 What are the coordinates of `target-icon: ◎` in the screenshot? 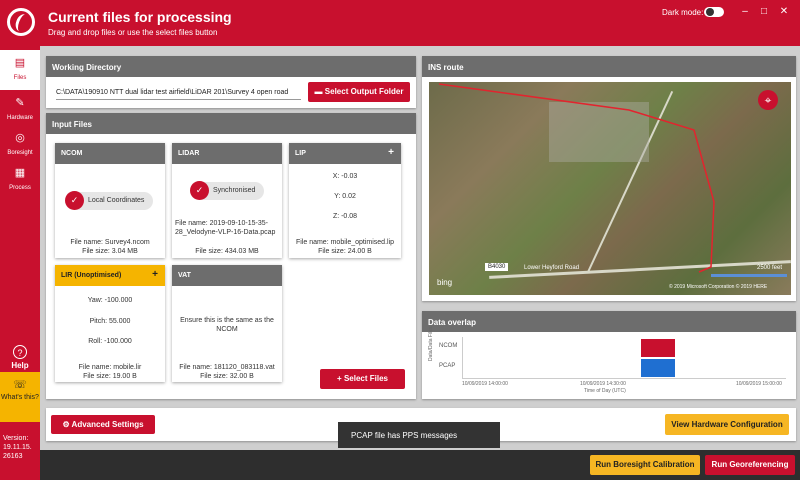 It's located at (20, 138).